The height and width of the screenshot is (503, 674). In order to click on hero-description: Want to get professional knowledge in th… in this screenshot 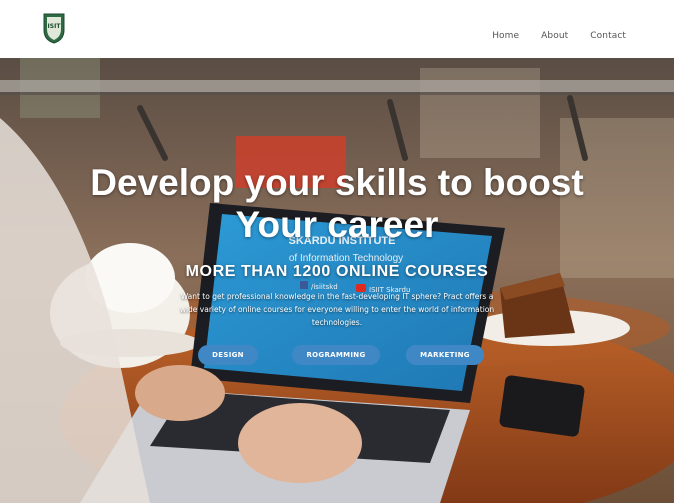, I will do `click(337, 309)`.